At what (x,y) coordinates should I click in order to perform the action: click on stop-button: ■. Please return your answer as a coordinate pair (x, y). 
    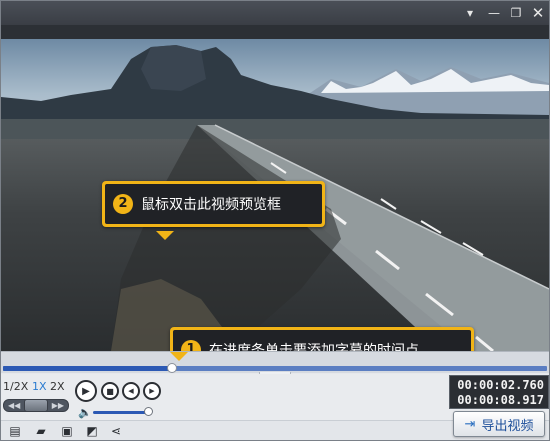
    Looking at the image, I should click on (110, 391).